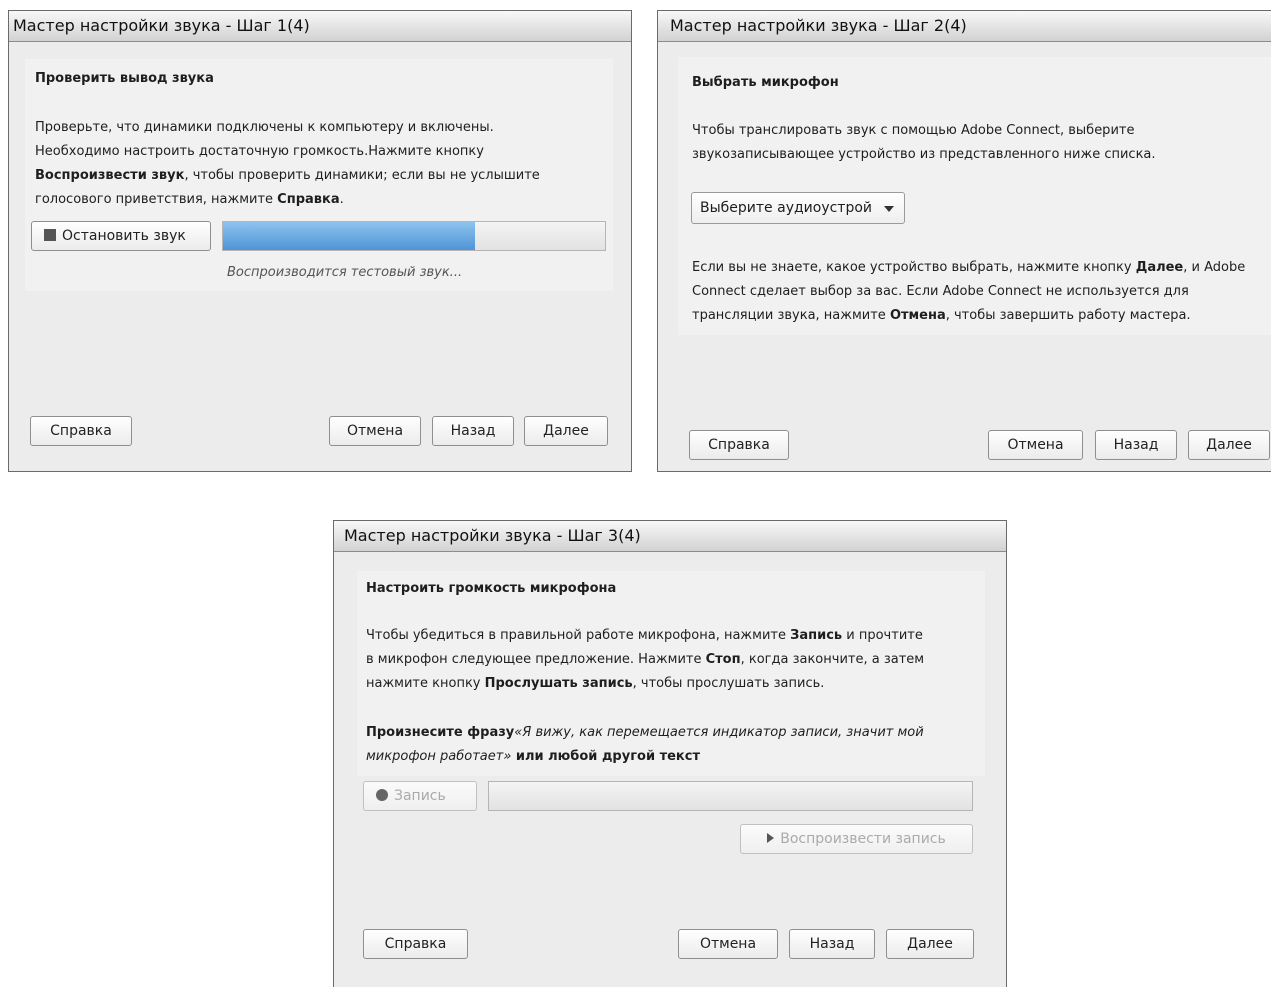 The width and height of the screenshot is (1271, 987). Describe the element at coordinates (320, 26) in the screenshot. I see `dialog-title: Мастер настройки звука - Шаг 1(4)` at that location.